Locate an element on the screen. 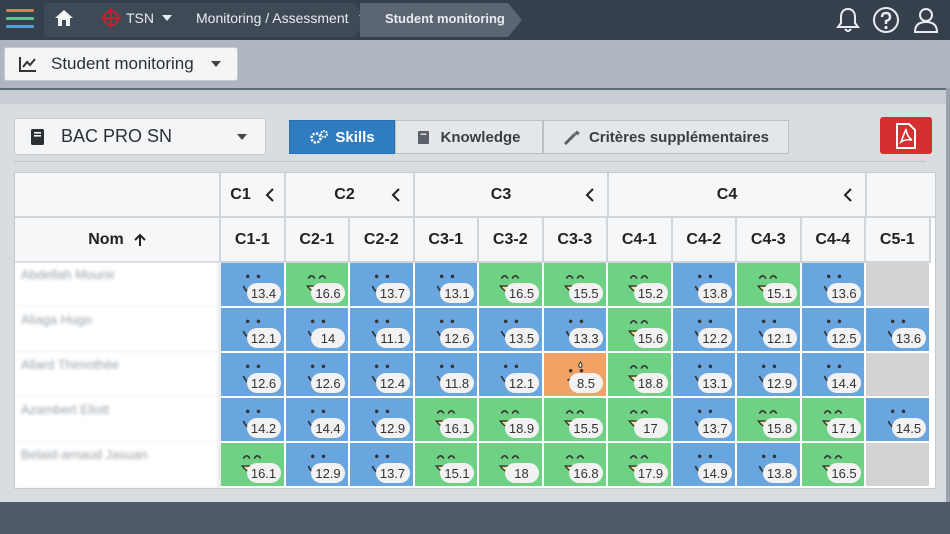  column-header: C1-1 is located at coordinates (253, 240).